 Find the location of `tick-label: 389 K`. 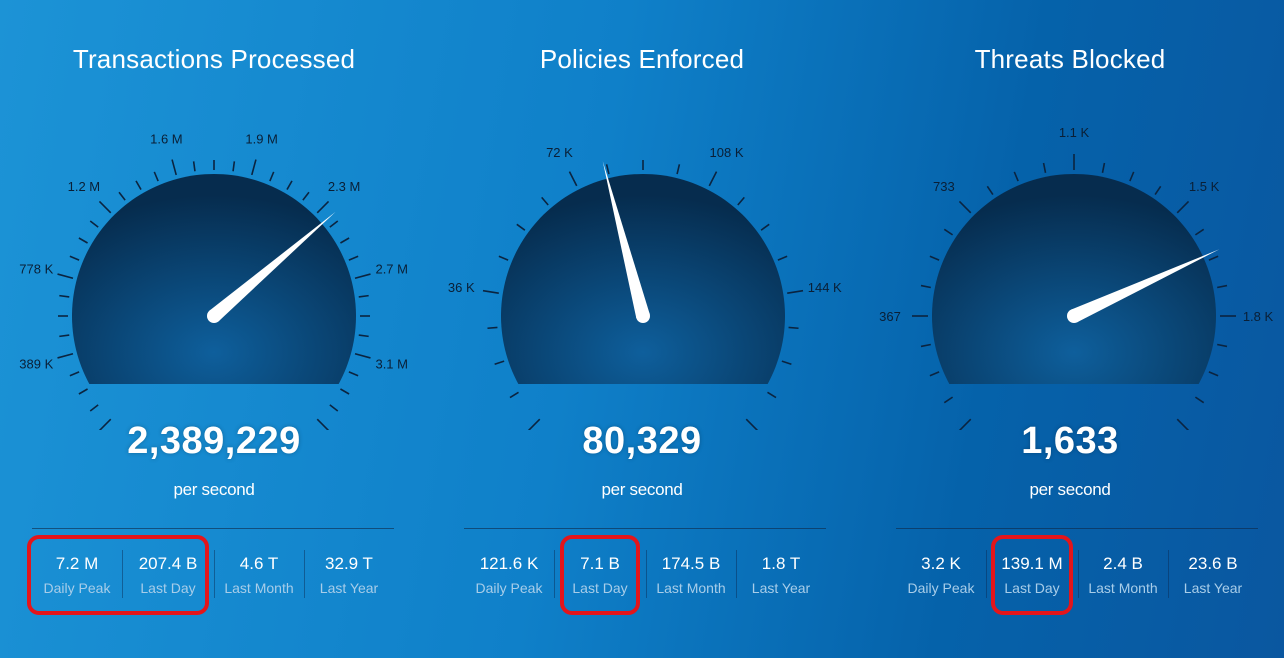

tick-label: 389 K is located at coordinates (36, 364).